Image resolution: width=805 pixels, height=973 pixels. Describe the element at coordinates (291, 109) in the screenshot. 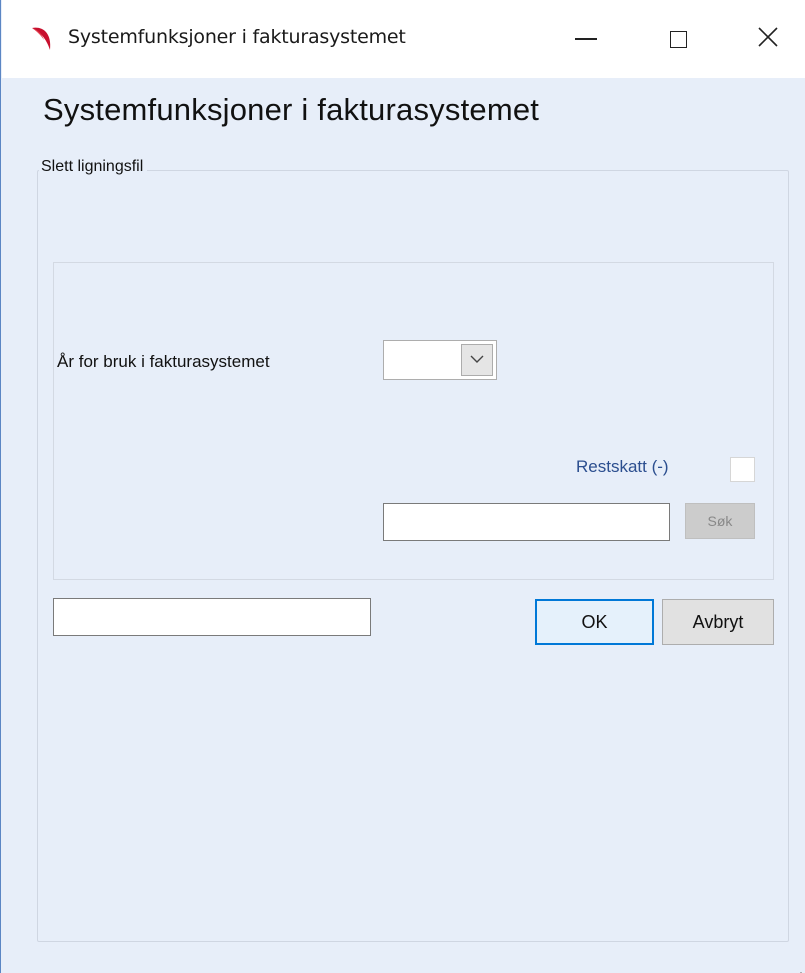

I see `page-title: Systemfunksjoner i fakturasystemet` at that location.